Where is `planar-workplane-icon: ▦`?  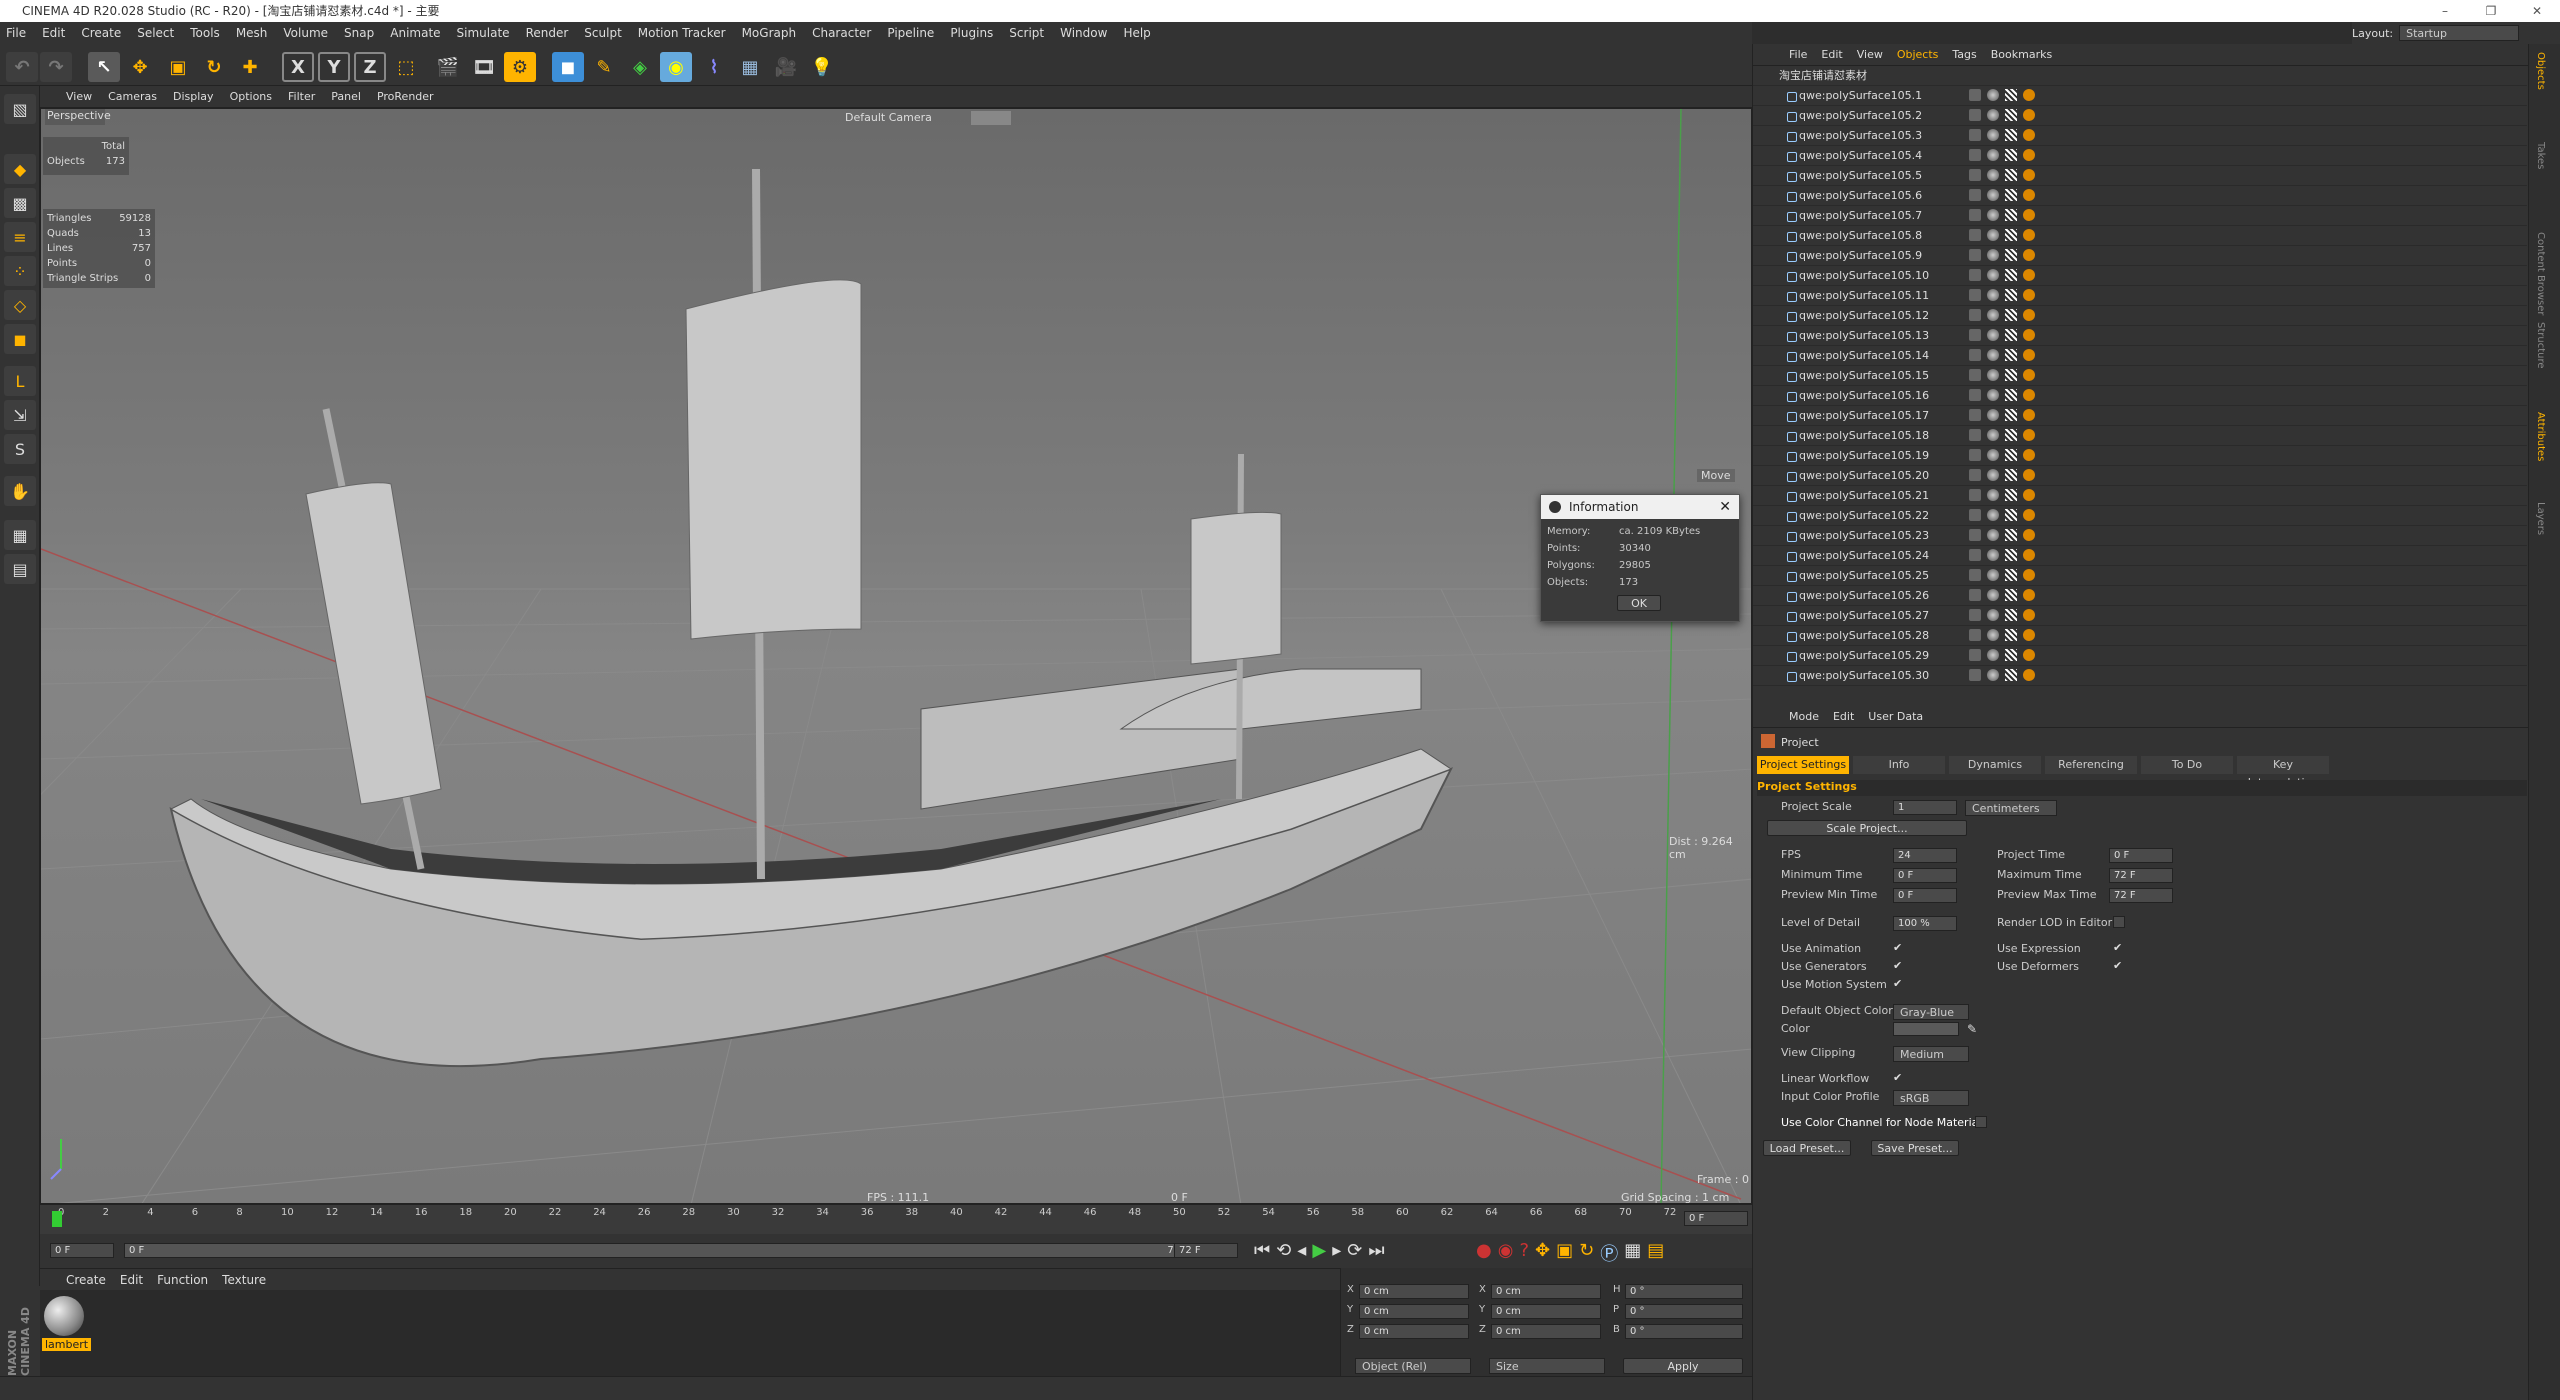 planar-workplane-icon: ▦ is located at coordinates (20, 535).